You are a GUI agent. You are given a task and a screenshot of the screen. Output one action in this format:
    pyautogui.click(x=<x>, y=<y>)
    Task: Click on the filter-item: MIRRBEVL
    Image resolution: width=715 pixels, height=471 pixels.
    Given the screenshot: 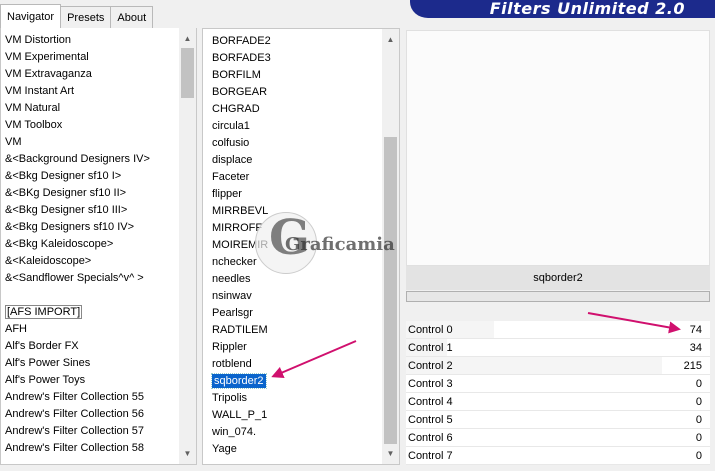 What is the action you would take?
    pyautogui.click(x=293, y=211)
    